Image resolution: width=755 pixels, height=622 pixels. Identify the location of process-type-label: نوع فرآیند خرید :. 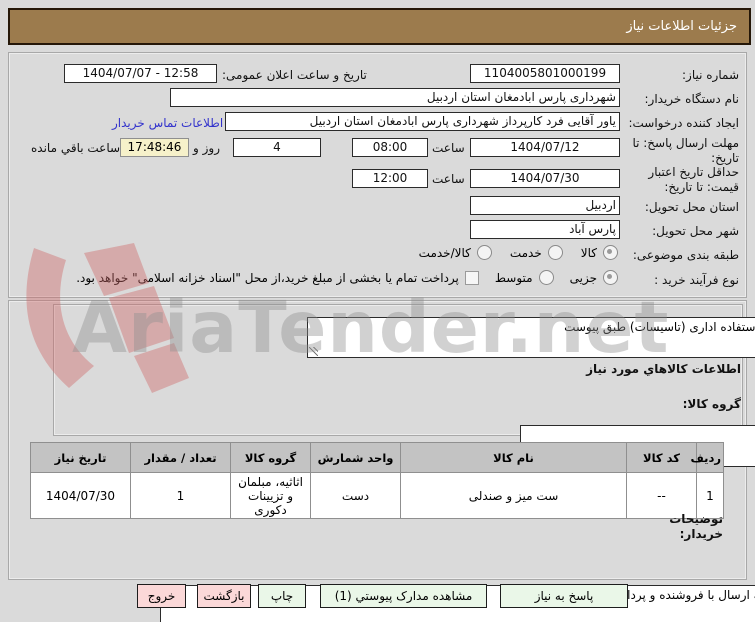
(696, 280).